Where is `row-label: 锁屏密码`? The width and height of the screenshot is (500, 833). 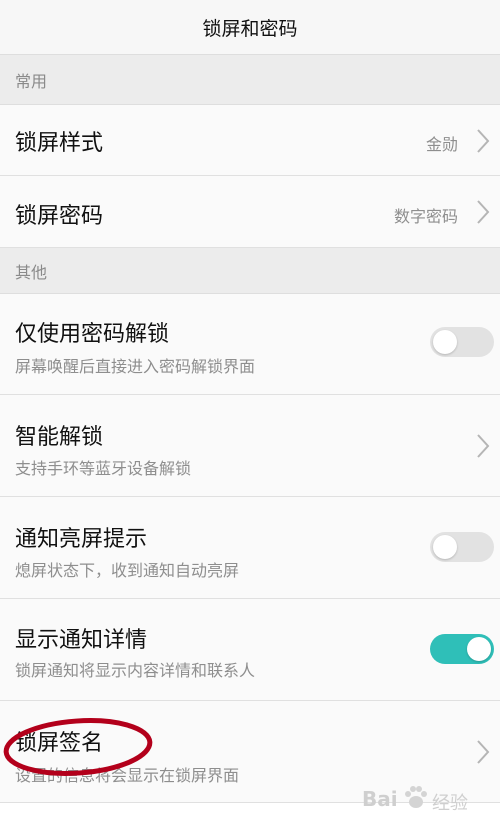
row-label: 锁屏密码 is located at coordinates (59, 216).